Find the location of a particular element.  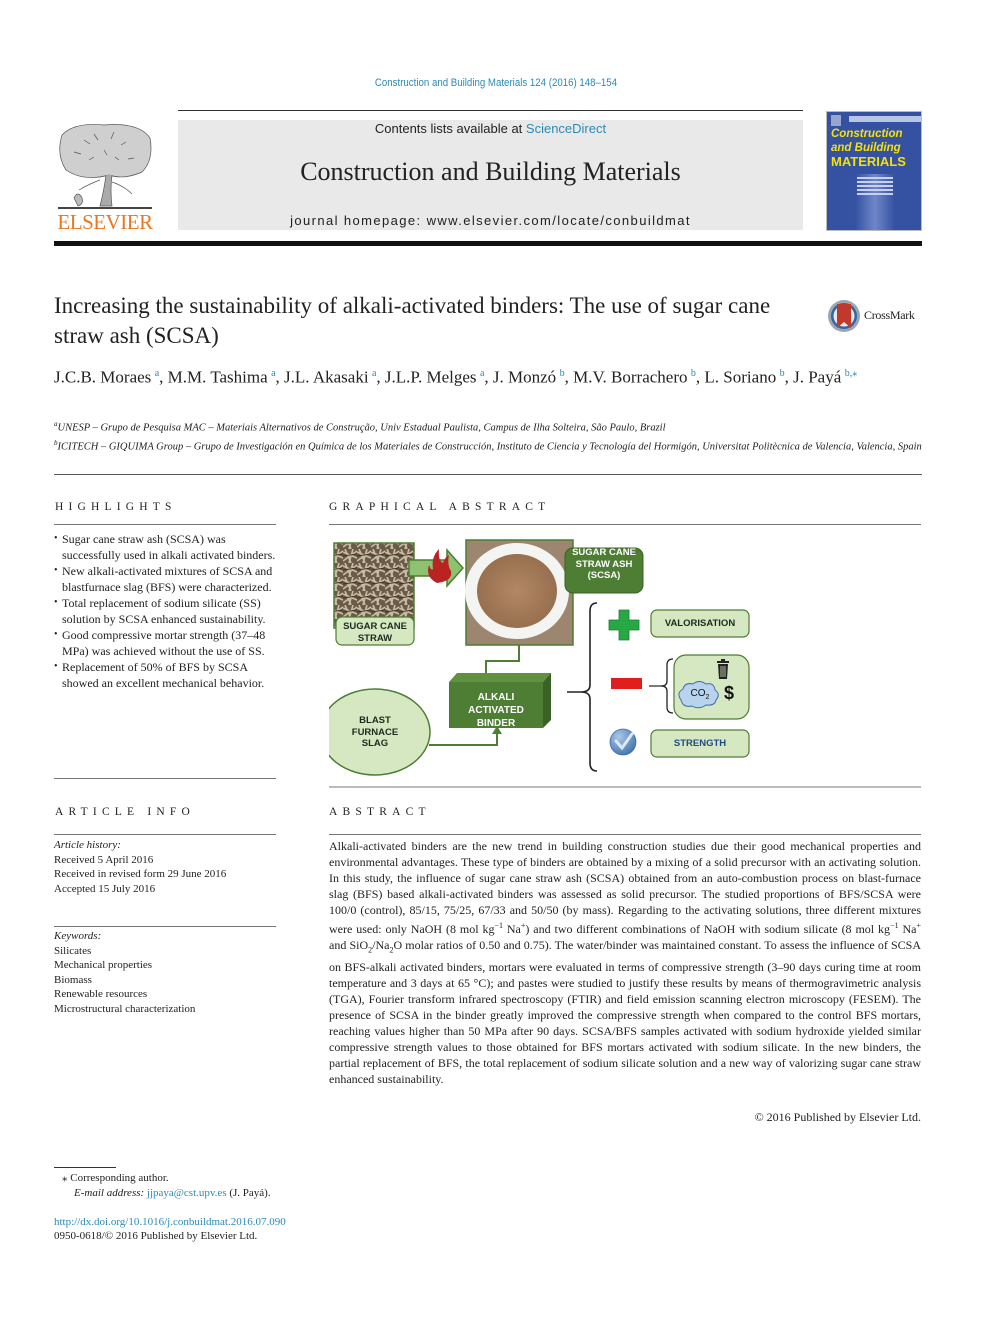

author-name: J.L.P. Melges is located at coordinates (431, 377).